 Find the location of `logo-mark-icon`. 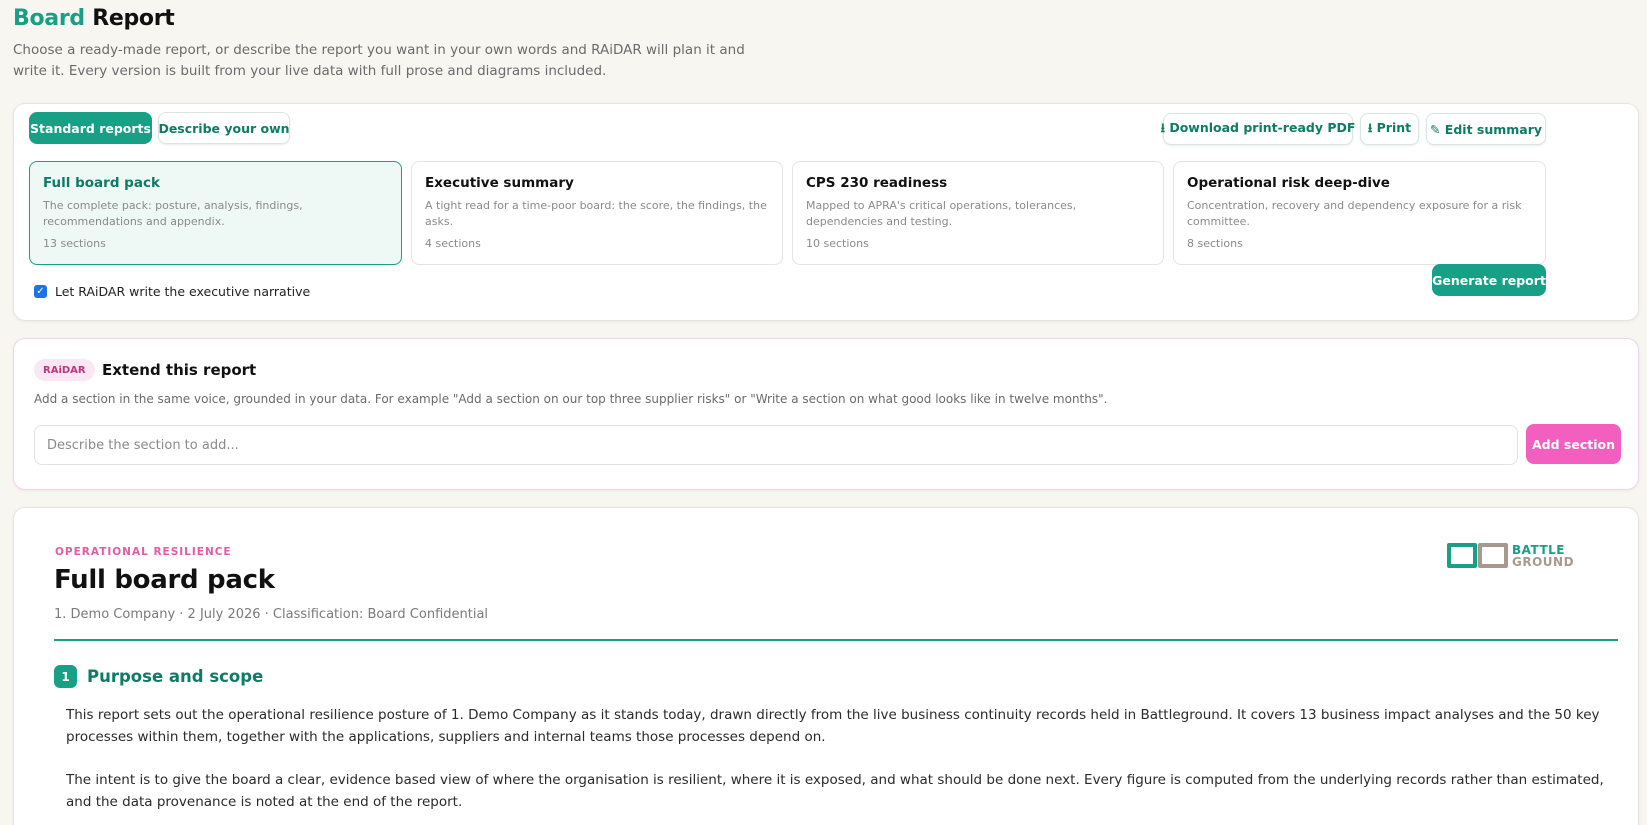

logo-mark-icon is located at coordinates (1477, 555).